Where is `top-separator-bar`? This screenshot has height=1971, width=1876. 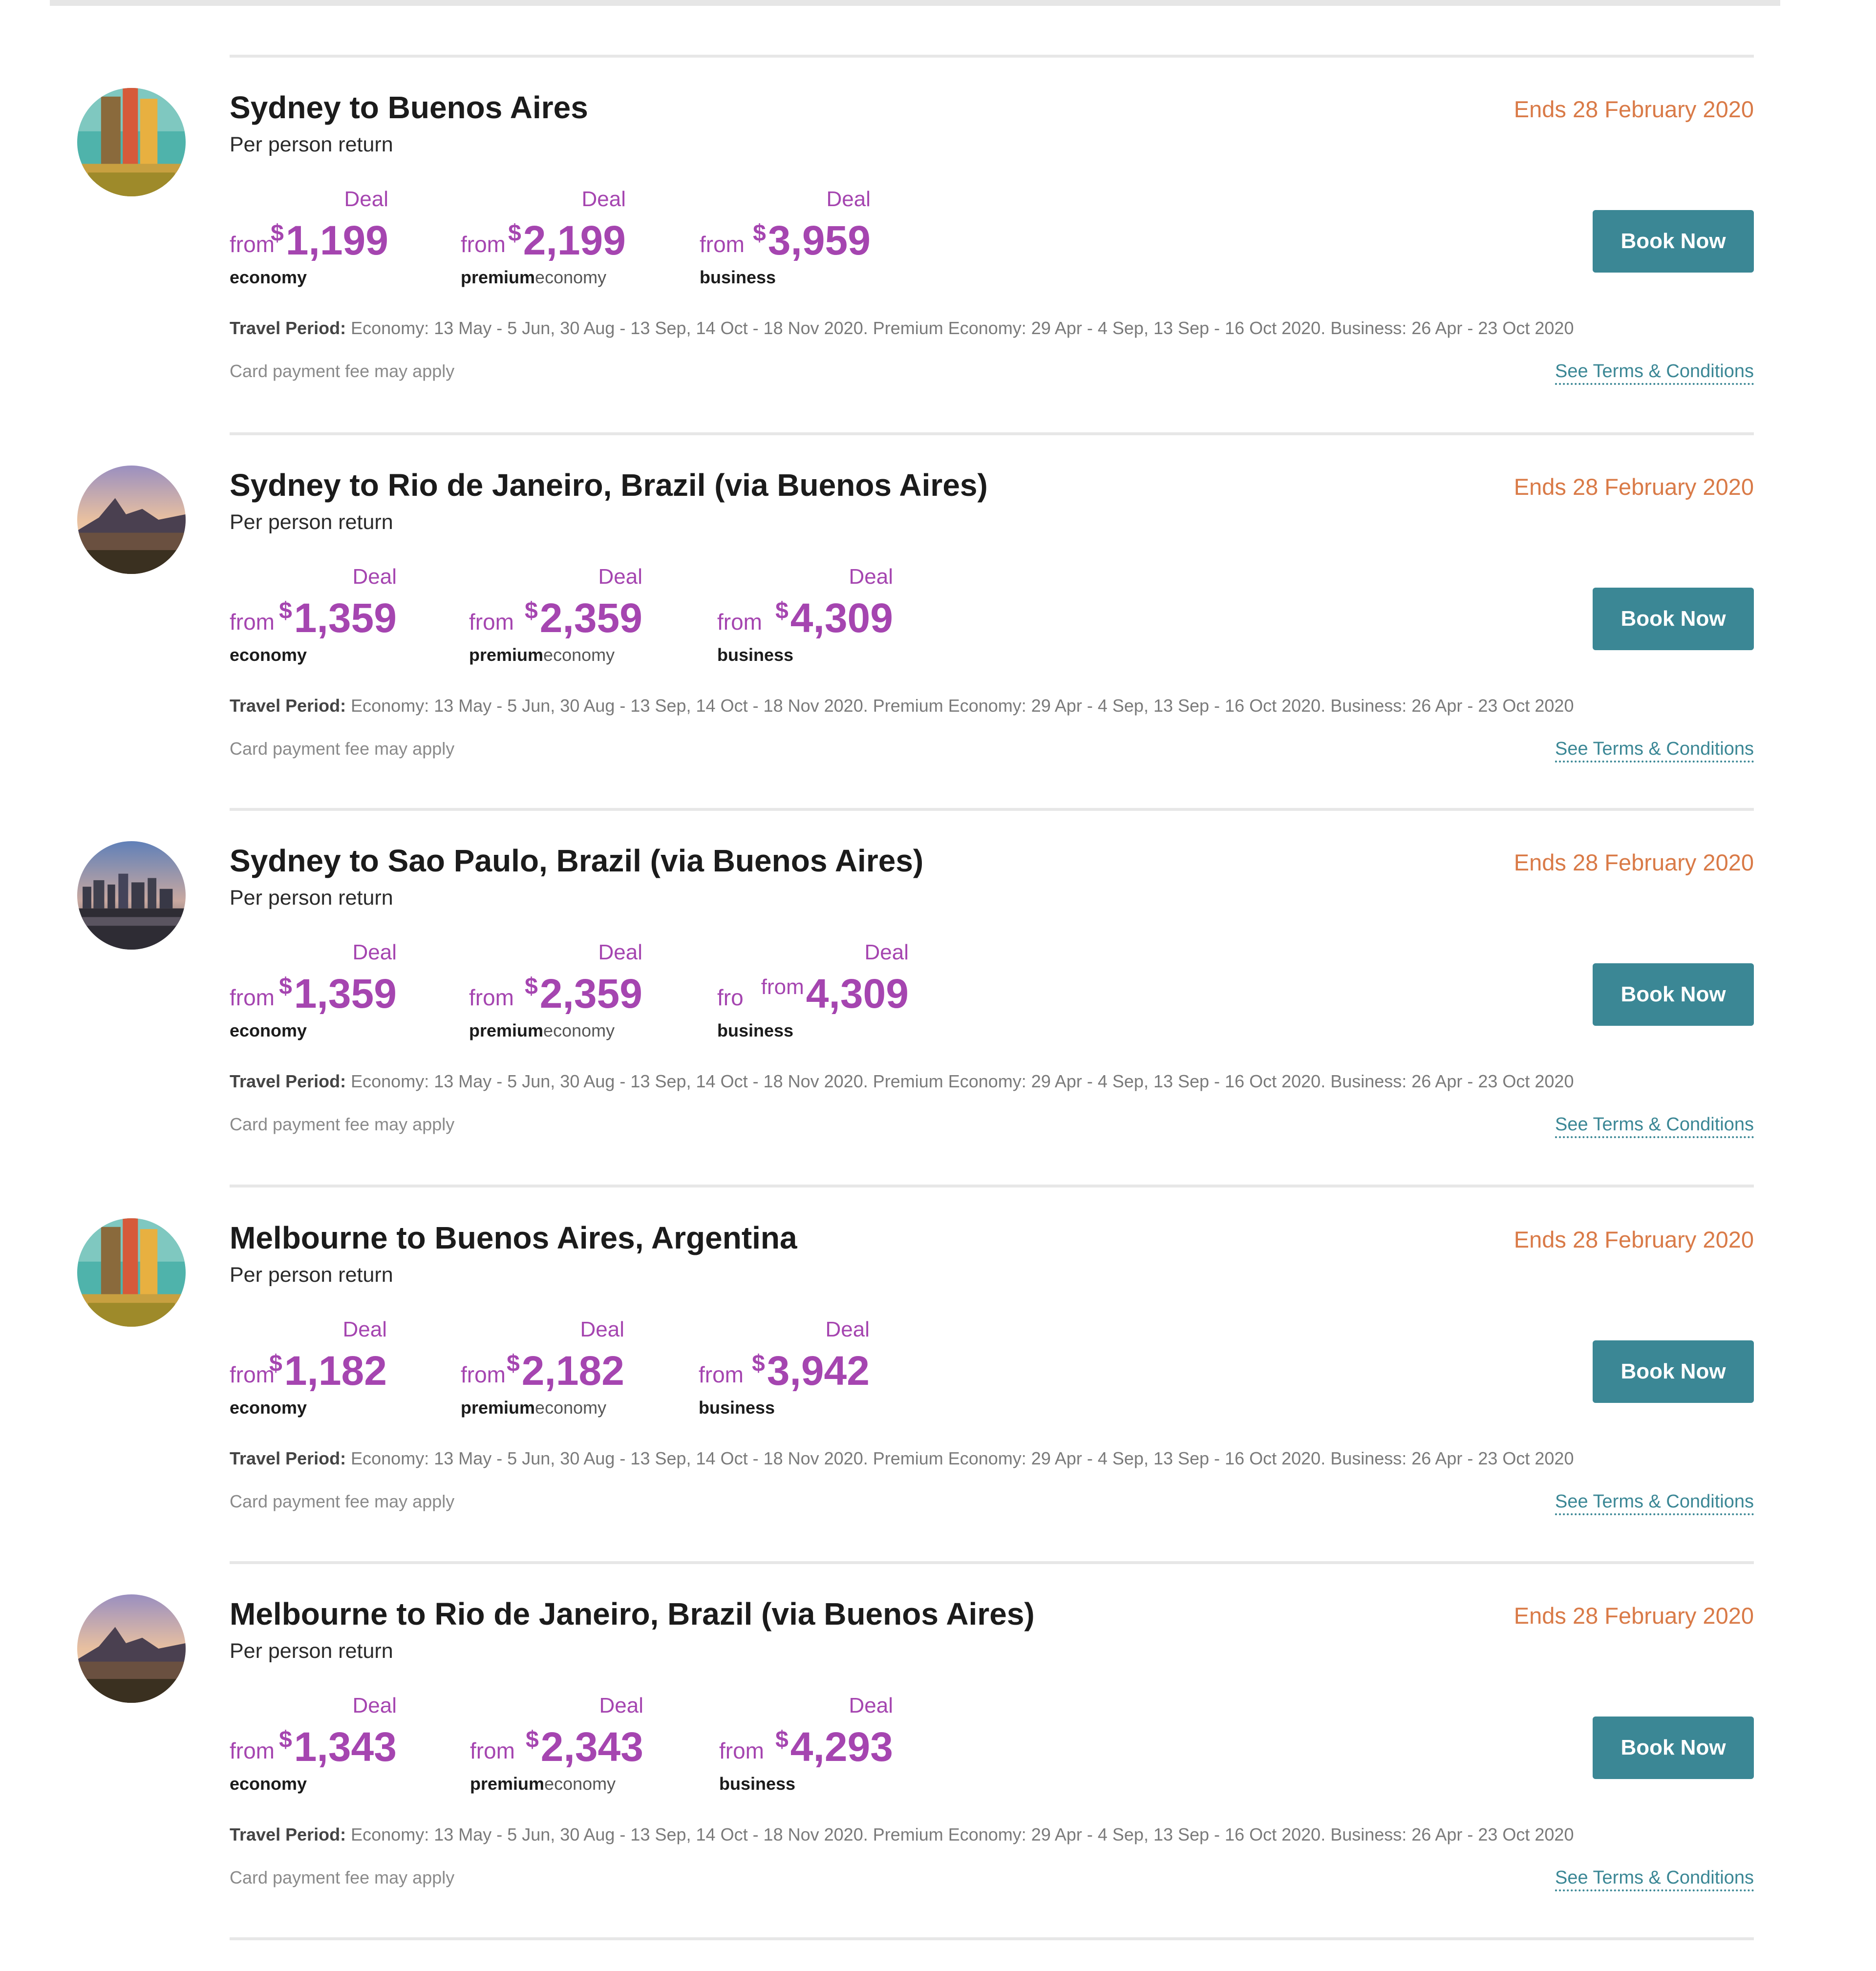 top-separator-bar is located at coordinates (915, 3).